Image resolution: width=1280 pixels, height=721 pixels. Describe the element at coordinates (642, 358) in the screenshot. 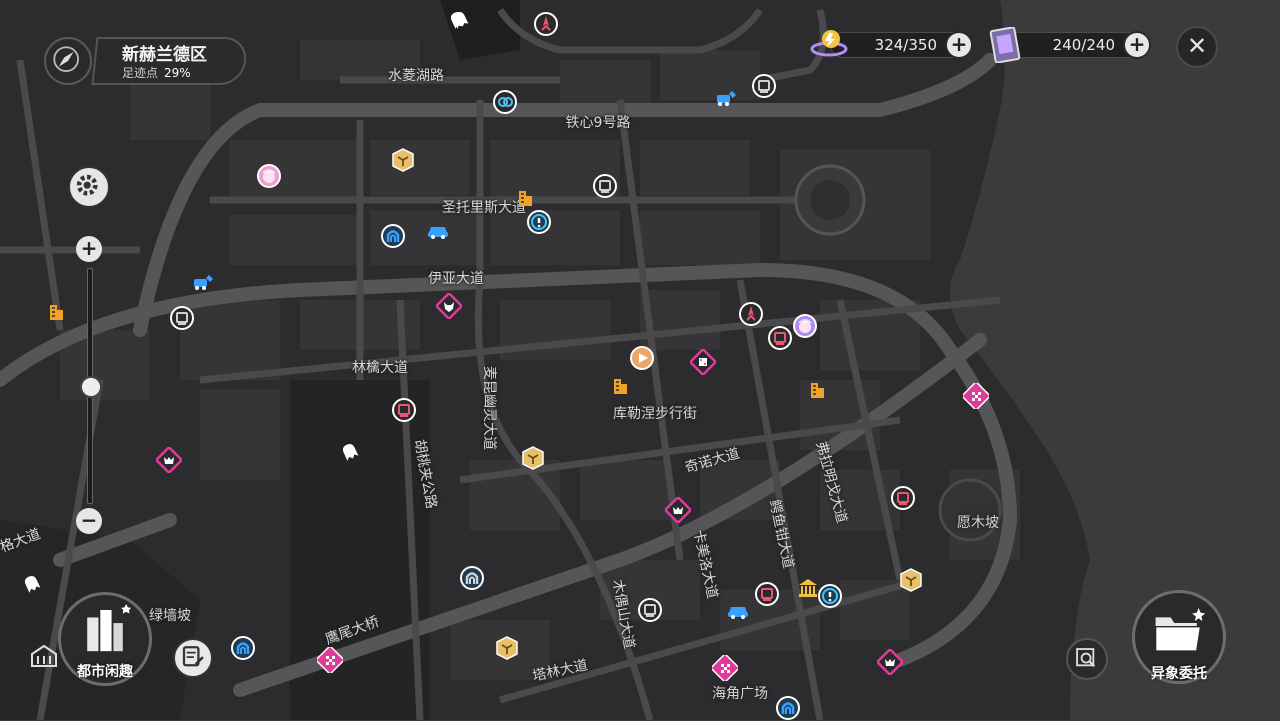

I see `play-icon` at that location.